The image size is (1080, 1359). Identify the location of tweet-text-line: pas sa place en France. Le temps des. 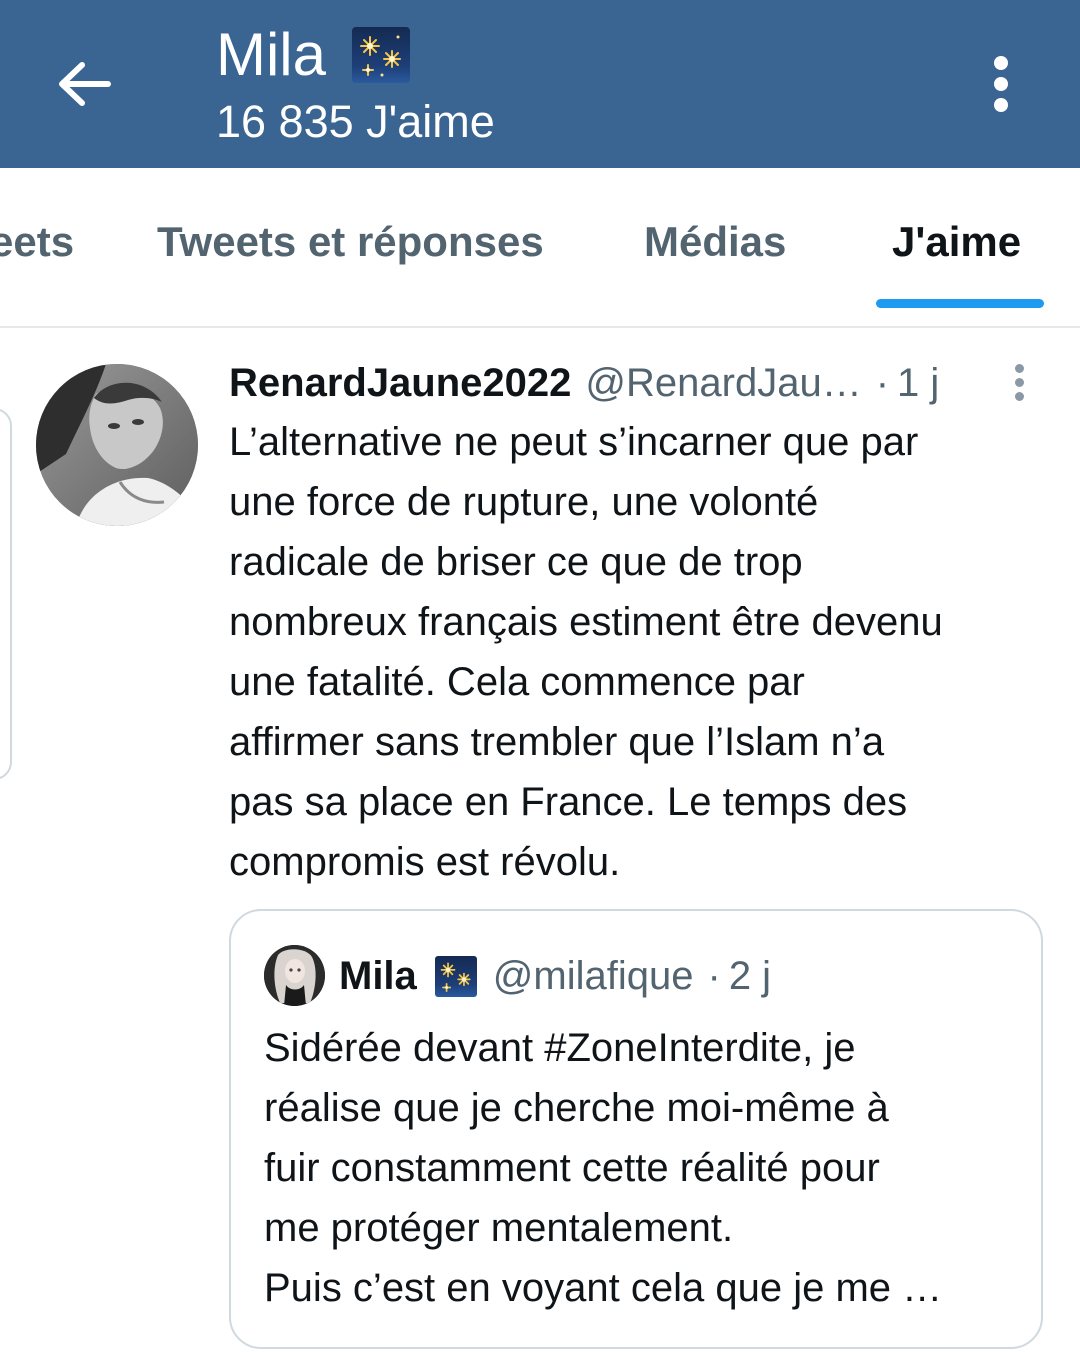
(568, 802).